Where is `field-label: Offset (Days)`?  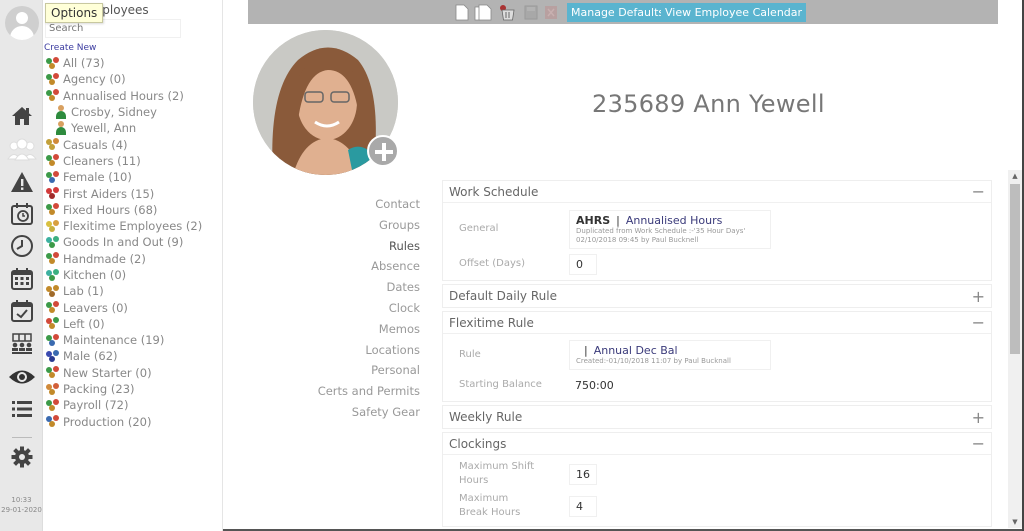
field-label: Offset (Days) is located at coordinates (492, 263).